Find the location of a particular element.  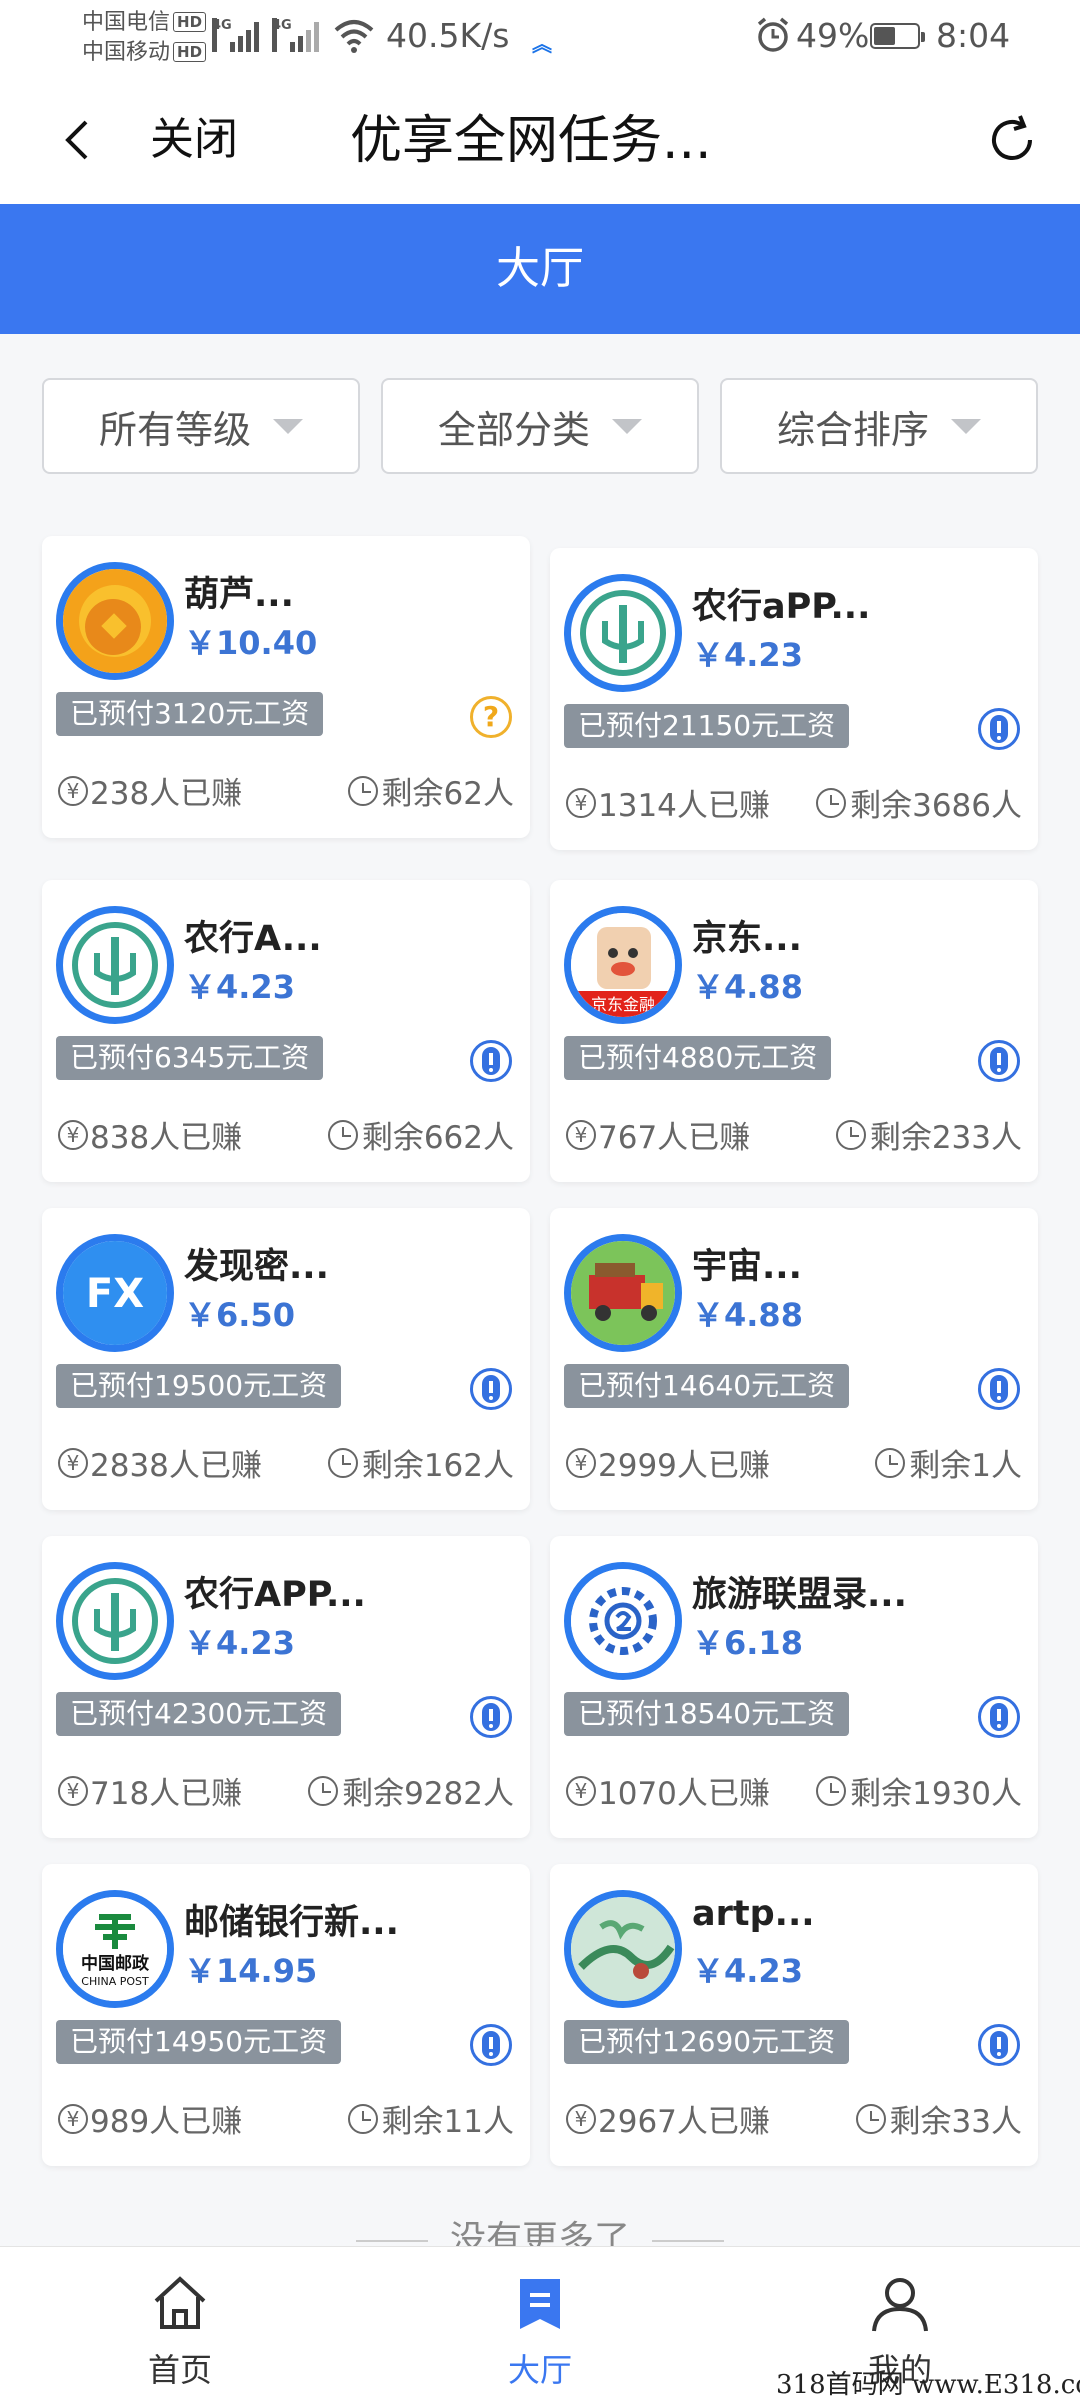

close-button: 关闭 is located at coordinates (194, 140).